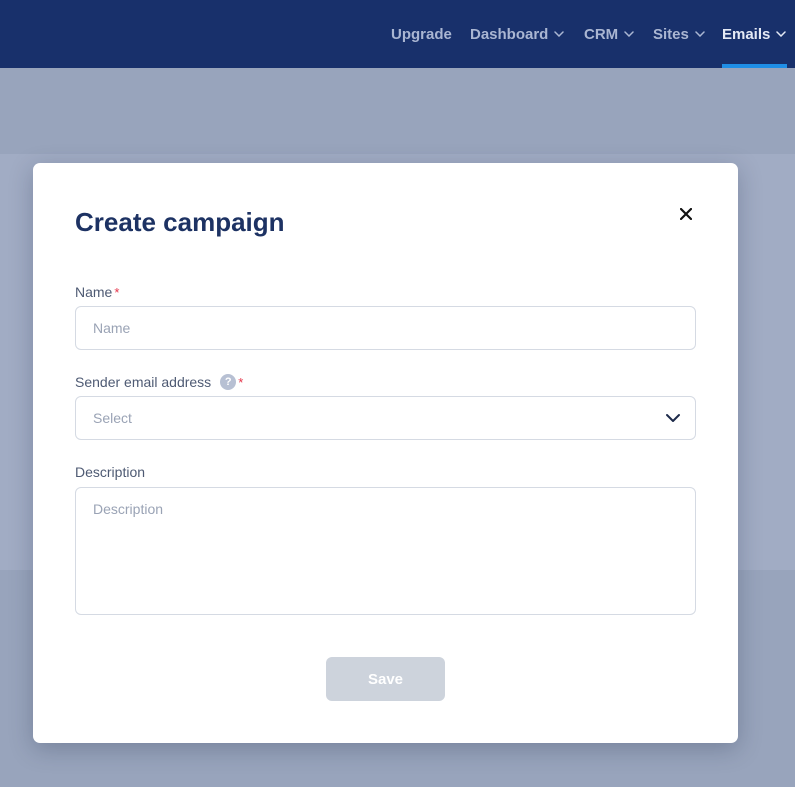 Image resolution: width=795 pixels, height=787 pixels. What do you see at coordinates (228, 382) in the screenshot?
I see `help-icon: ?` at bounding box center [228, 382].